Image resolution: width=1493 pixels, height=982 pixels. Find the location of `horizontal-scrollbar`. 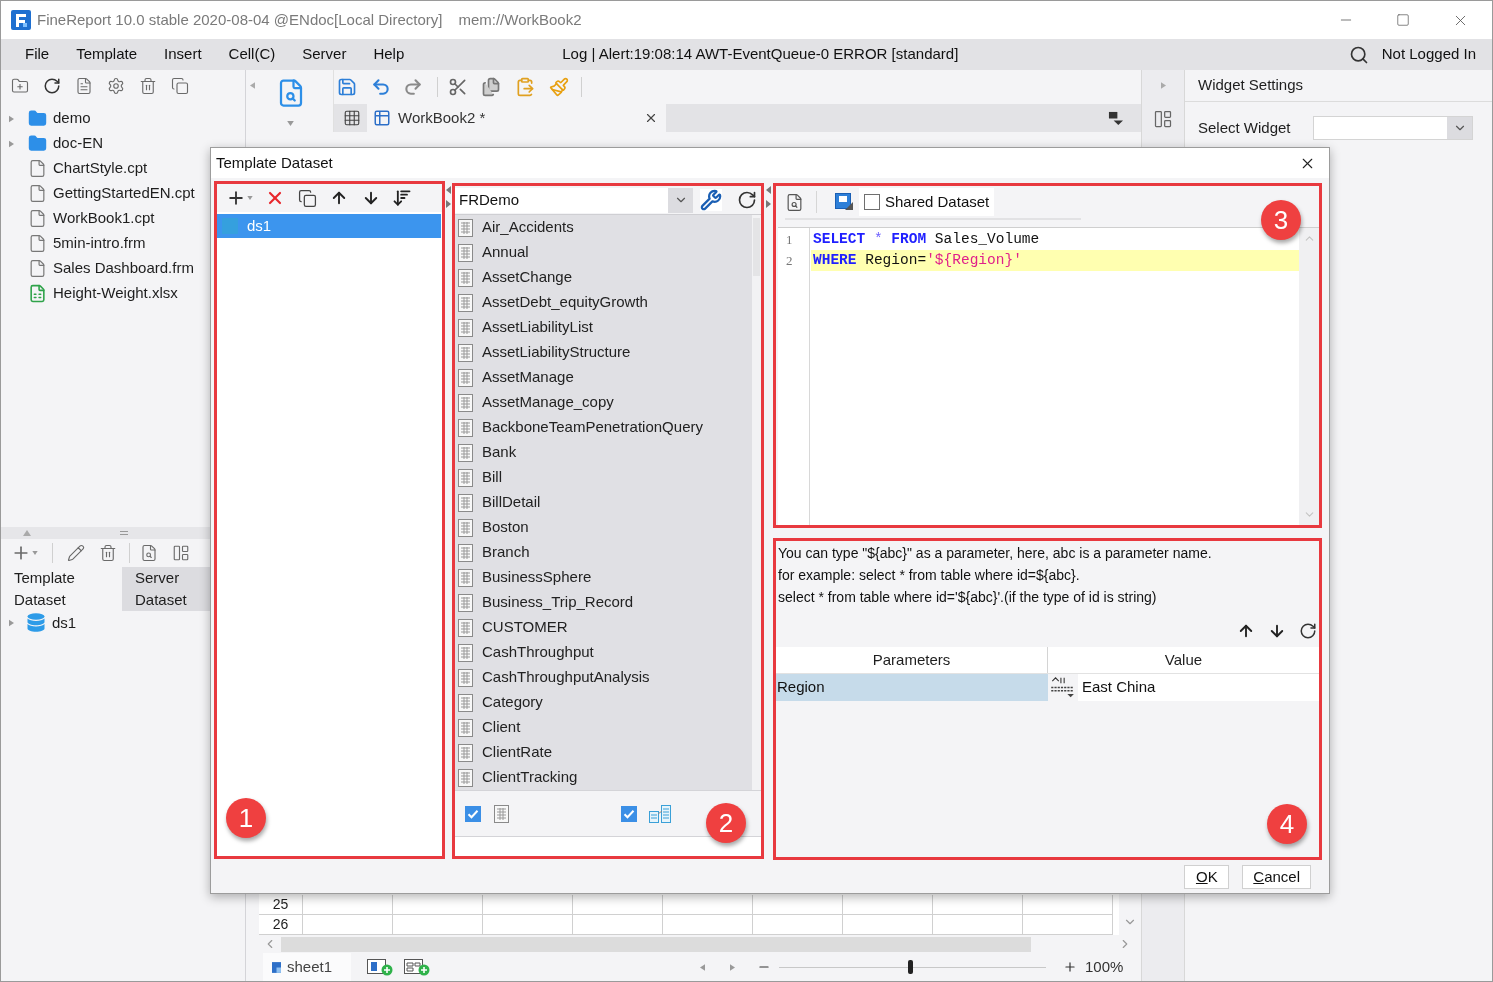

horizontal-scrollbar is located at coordinates (656, 944).